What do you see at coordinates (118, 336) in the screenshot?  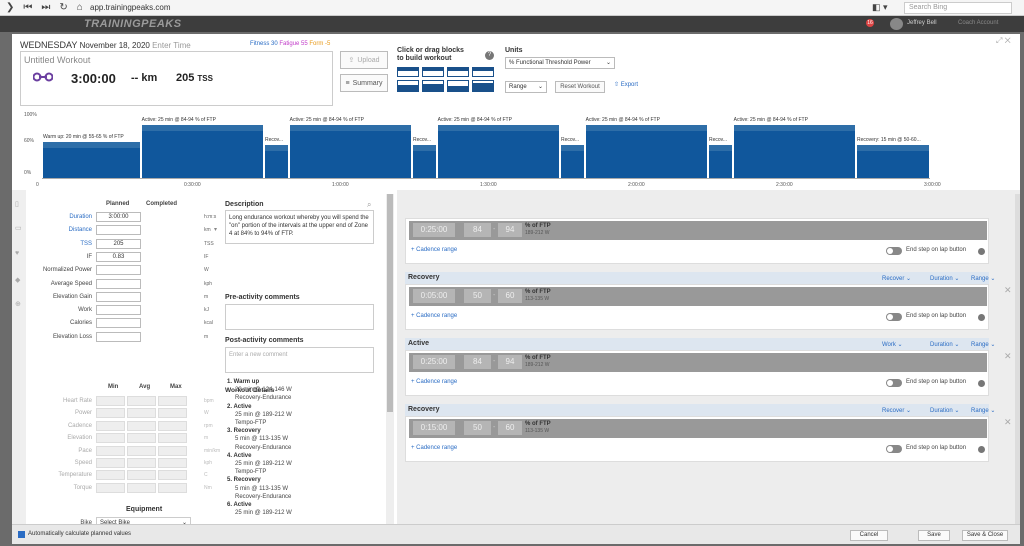 I see `field-input-elevation-loss` at bounding box center [118, 336].